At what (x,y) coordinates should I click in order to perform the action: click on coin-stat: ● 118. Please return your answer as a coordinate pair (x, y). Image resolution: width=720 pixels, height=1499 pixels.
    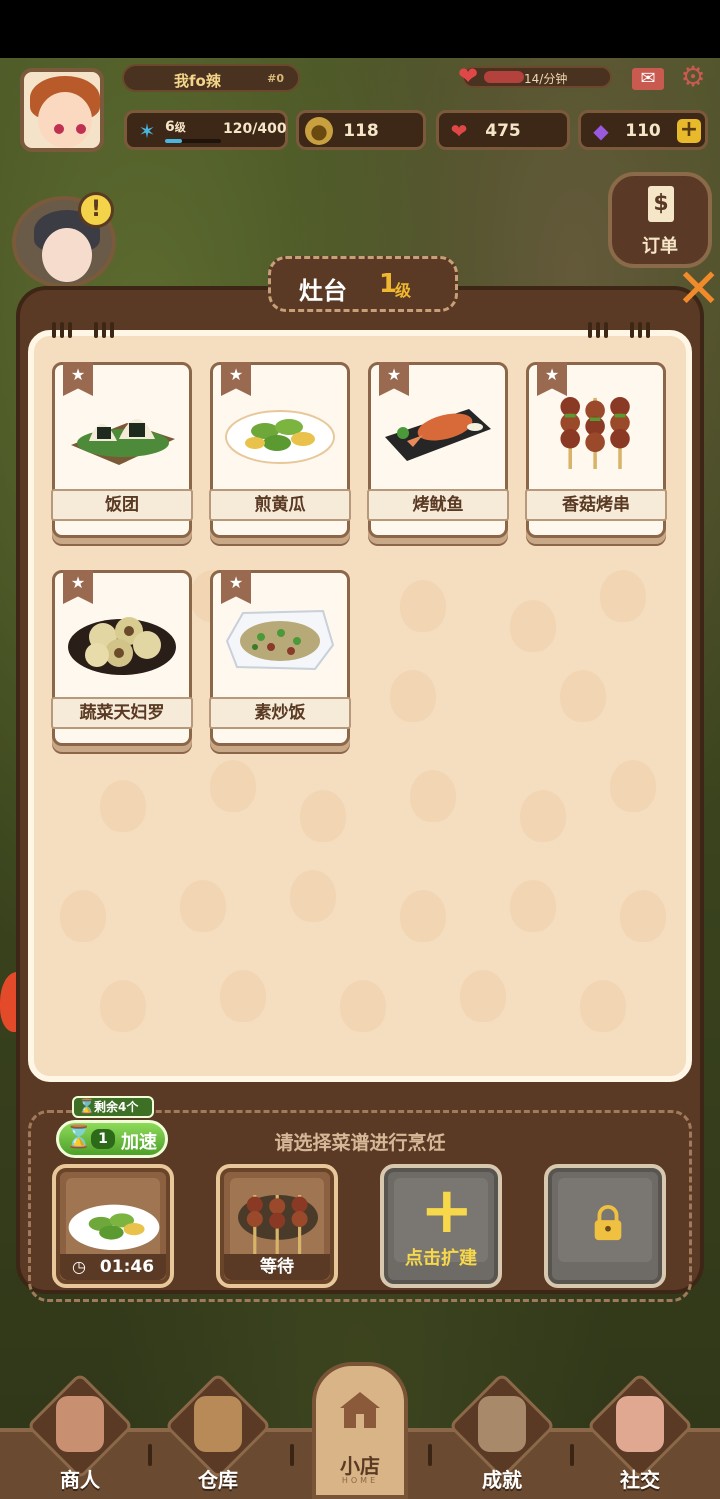
    Looking at the image, I should click on (361, 130).